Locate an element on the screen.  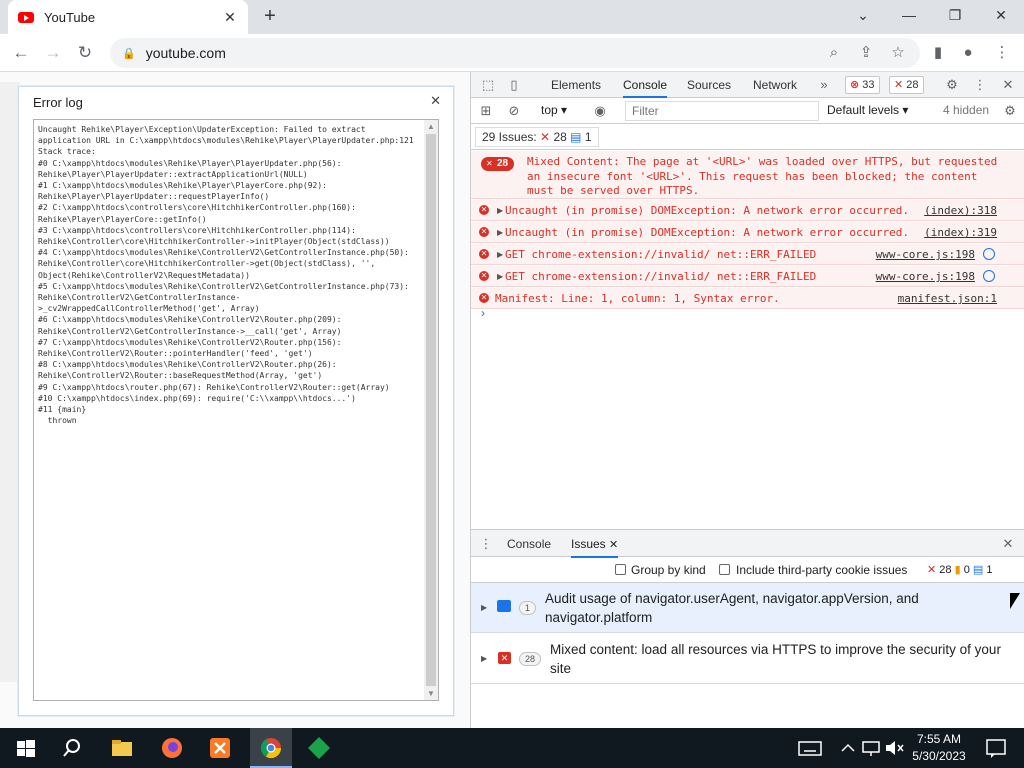
xampp-icon is located at coordinates (220, 748).